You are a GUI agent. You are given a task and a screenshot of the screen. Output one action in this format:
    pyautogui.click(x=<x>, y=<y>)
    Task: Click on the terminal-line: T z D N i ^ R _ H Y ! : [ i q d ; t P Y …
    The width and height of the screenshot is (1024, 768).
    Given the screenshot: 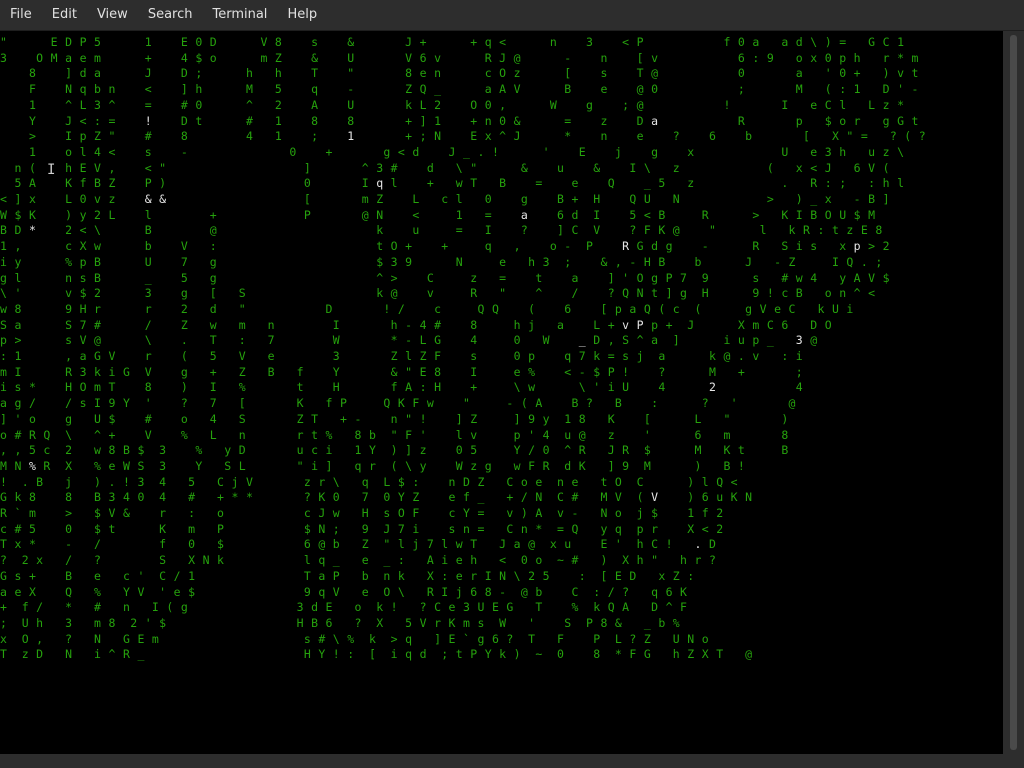 What is the action you would take?
    pyautogui.click(x=376, y=654)
    